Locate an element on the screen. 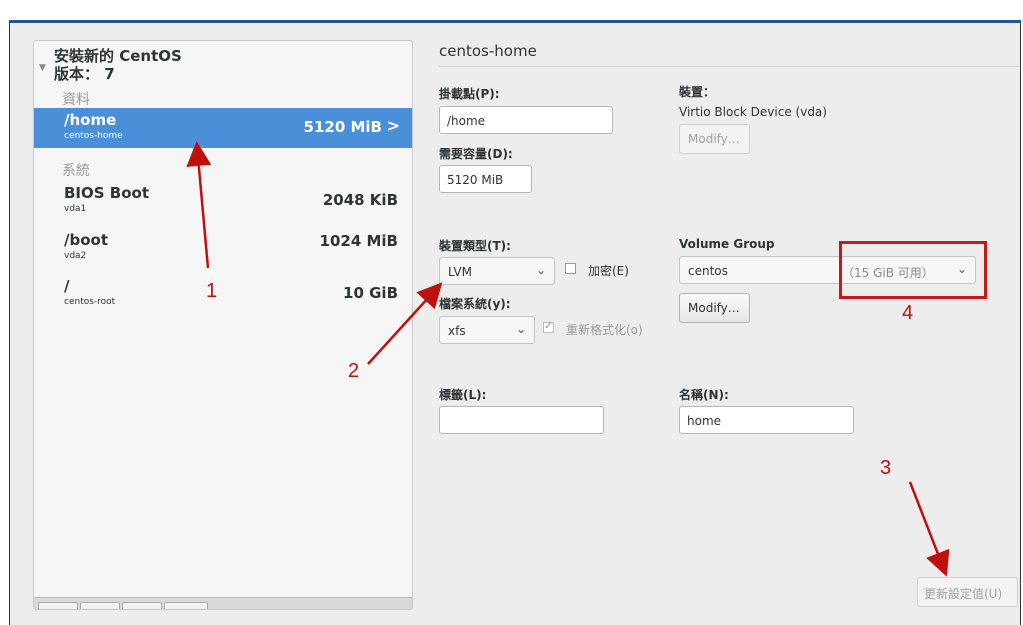  device-type-label: 裝置類型(T): is located at coordinates (475, 246).